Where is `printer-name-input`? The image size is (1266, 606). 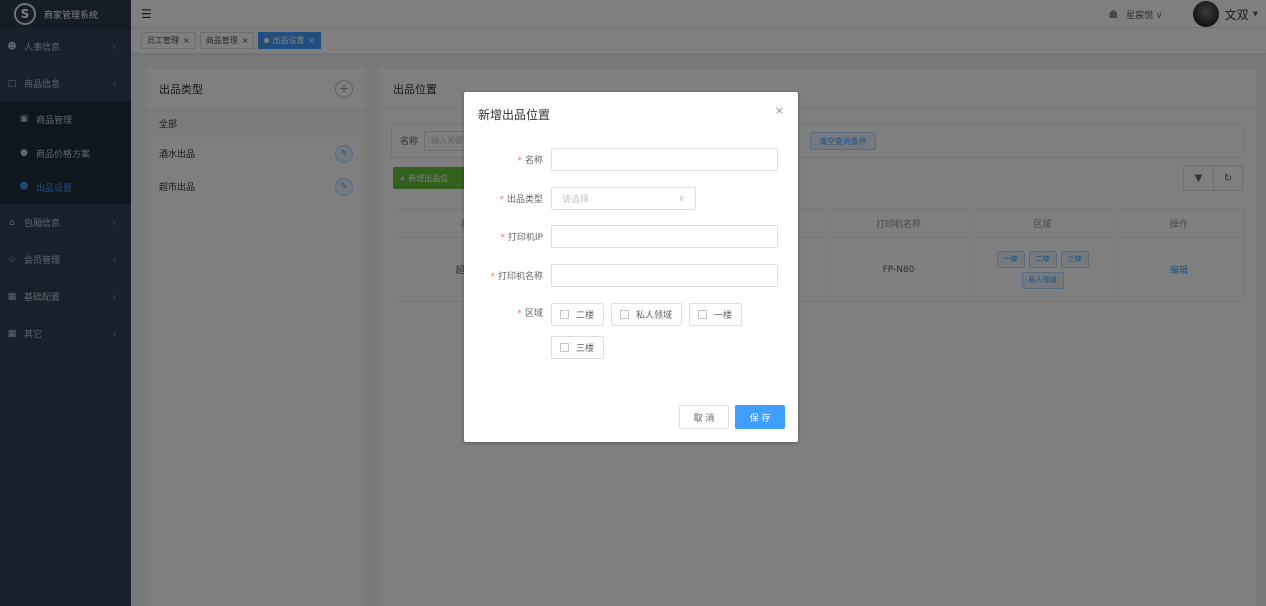 printer-name-input is located at coordinates (664, 275).